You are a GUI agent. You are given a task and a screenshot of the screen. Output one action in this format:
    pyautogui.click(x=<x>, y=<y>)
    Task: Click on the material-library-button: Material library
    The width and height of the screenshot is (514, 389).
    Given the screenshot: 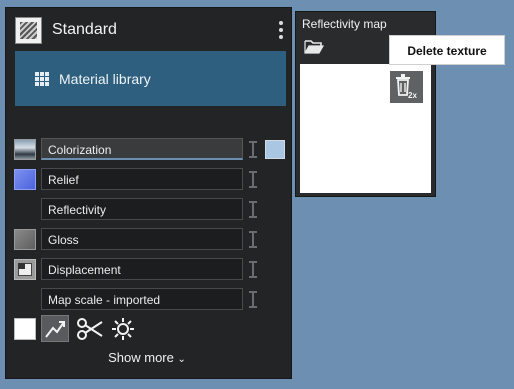 What is the action you would take?
    pyautogui.click(x=150, y=78)
    